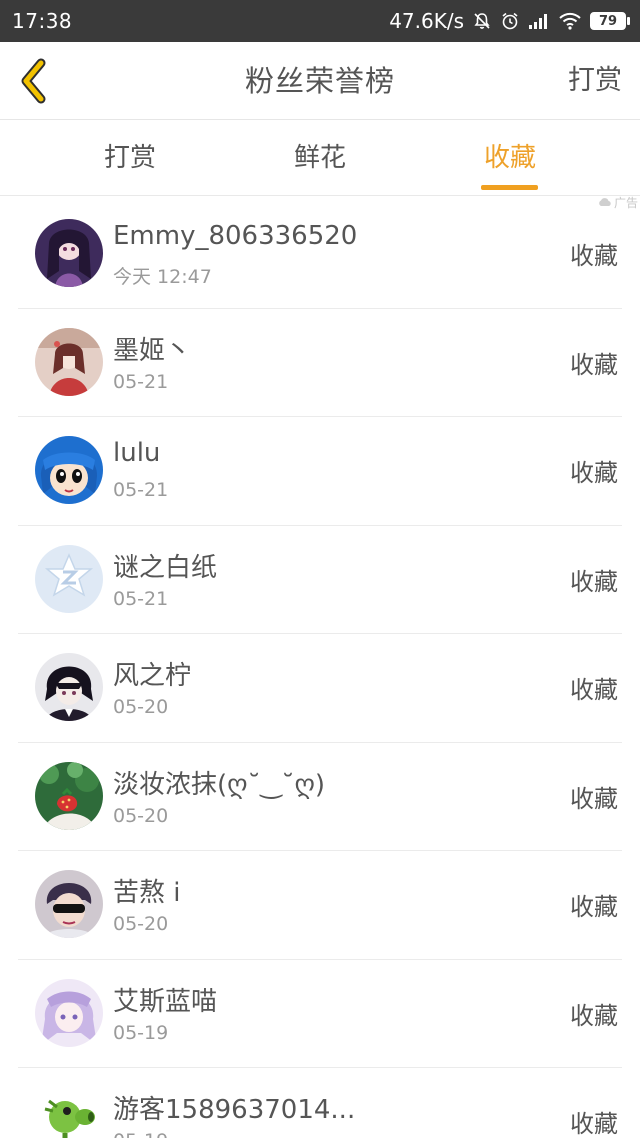 The width and height of the screenshot is (640, 1138). Describe the element at coordinates (165, 1001) in the screenshot. I see `fan-name: 艾斯蓝喵` at that location.